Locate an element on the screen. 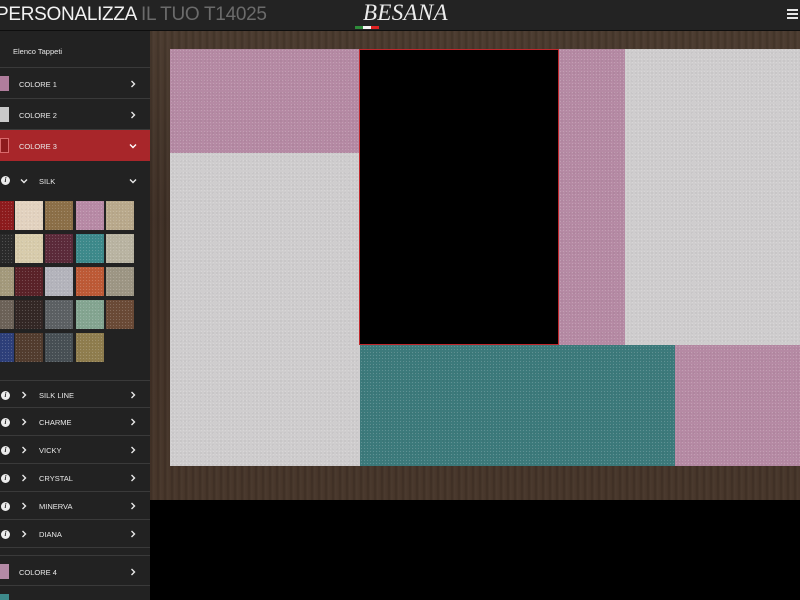  category-row: i VICKY is located at coordinates (75, 450).